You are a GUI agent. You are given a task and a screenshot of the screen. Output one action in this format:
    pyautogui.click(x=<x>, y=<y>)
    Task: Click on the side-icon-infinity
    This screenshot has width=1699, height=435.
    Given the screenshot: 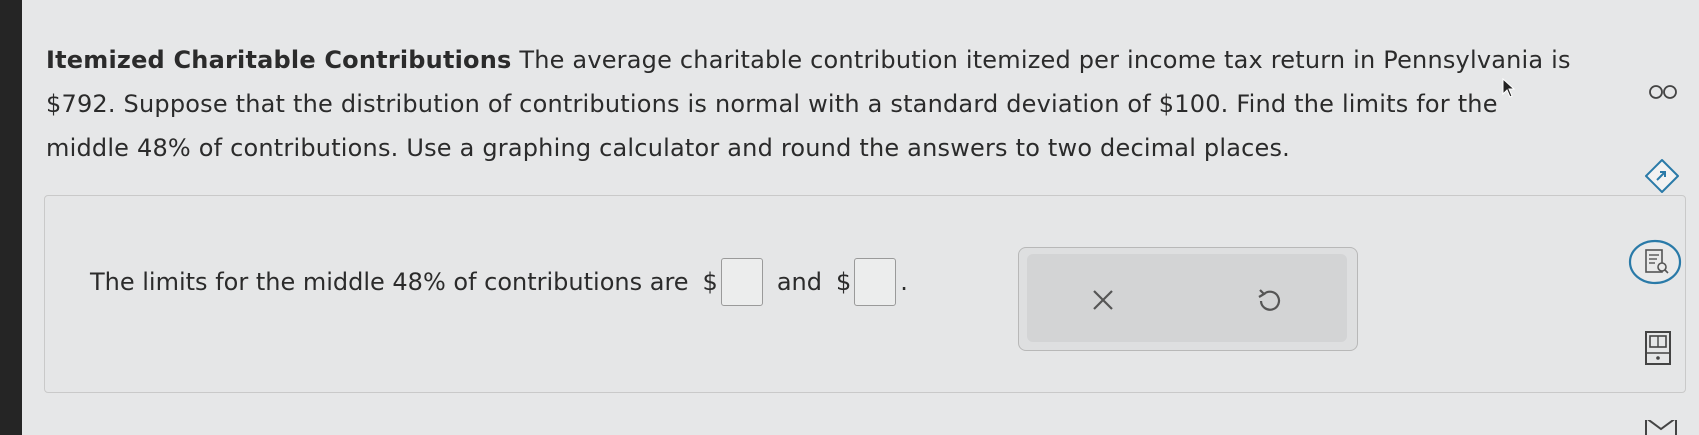 What is the action you would take?
    pyautogui.click(x=1663, y=92)
    